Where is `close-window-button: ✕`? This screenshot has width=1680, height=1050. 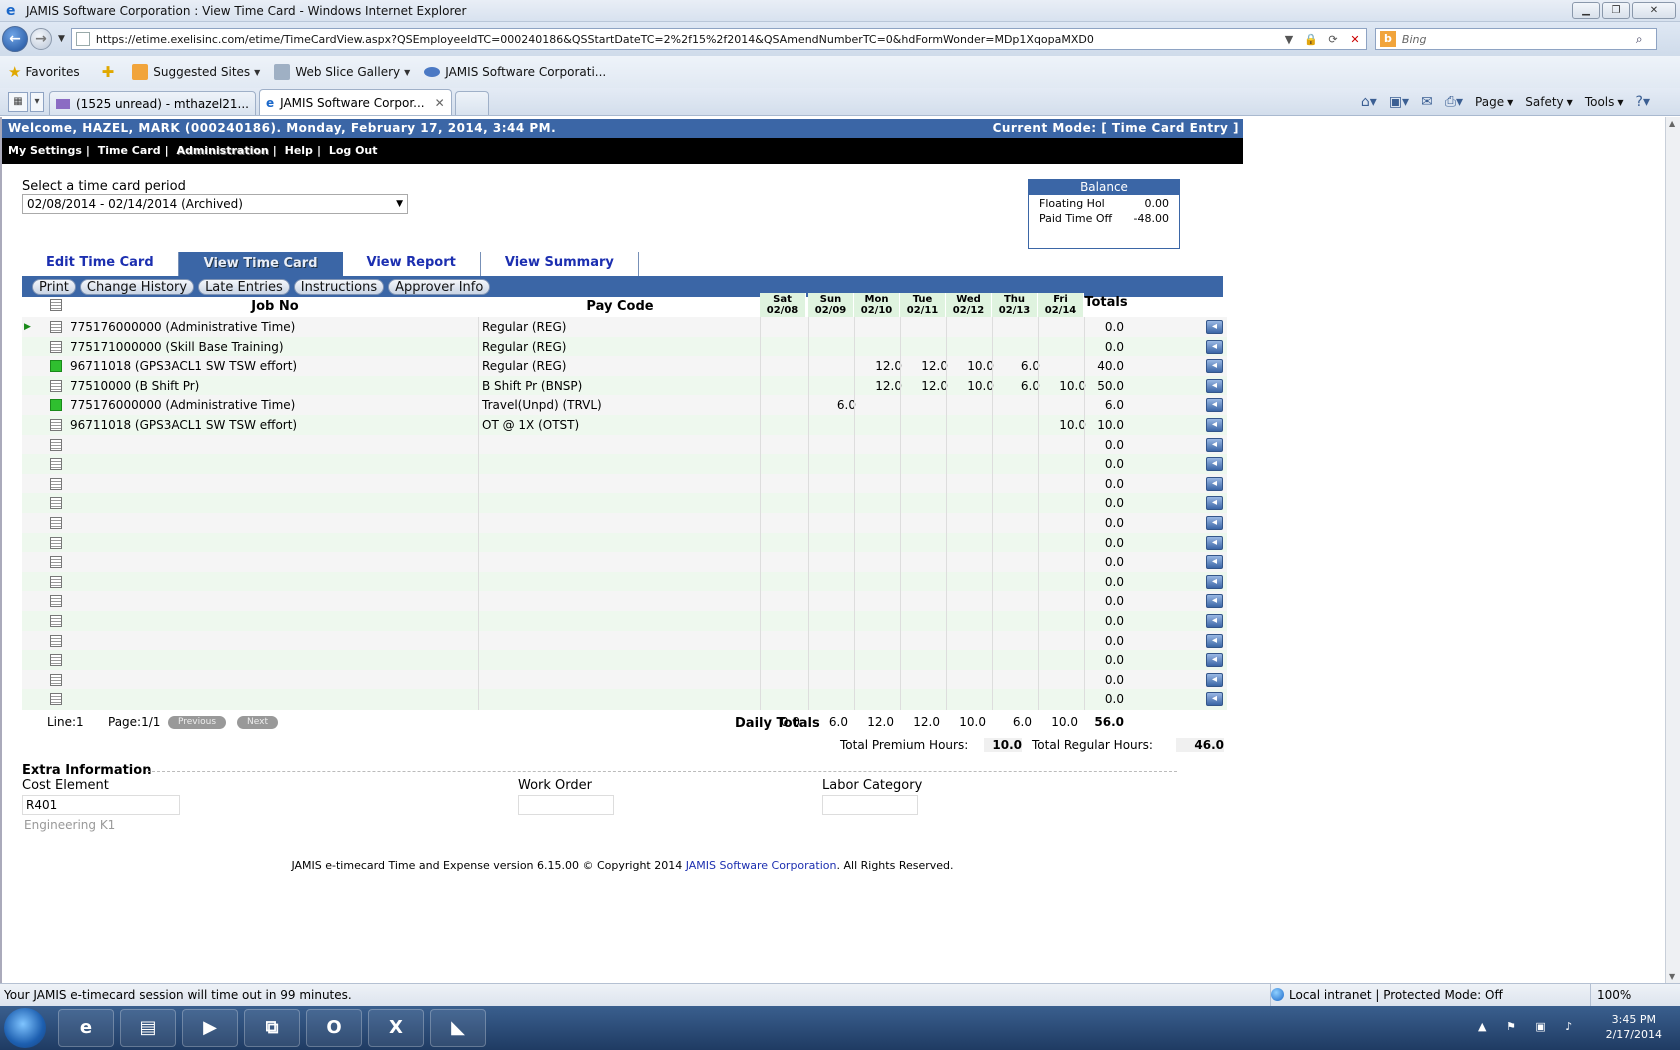
close-window-button: ✕ is located at coordinates (1654, 10).